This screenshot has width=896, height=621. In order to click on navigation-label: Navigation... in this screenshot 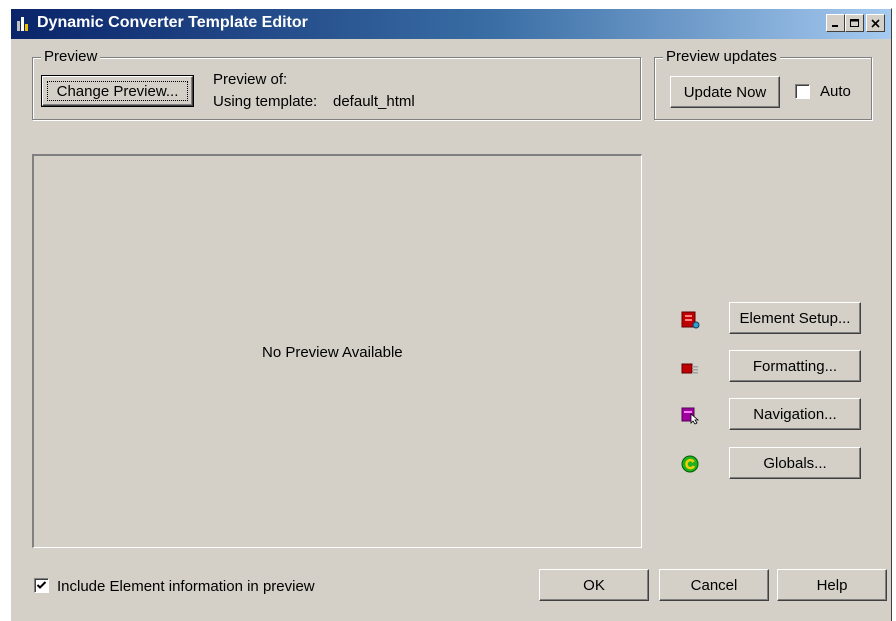, I will do `click(795, 414)`.